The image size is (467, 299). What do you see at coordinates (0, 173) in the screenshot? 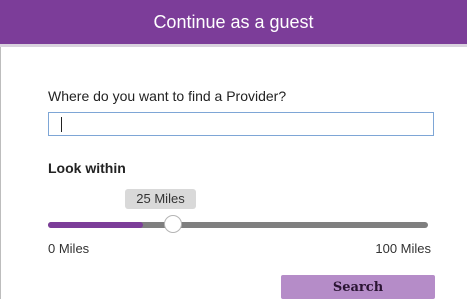
I see `panel-left-border` at bounding box center [0, 173].